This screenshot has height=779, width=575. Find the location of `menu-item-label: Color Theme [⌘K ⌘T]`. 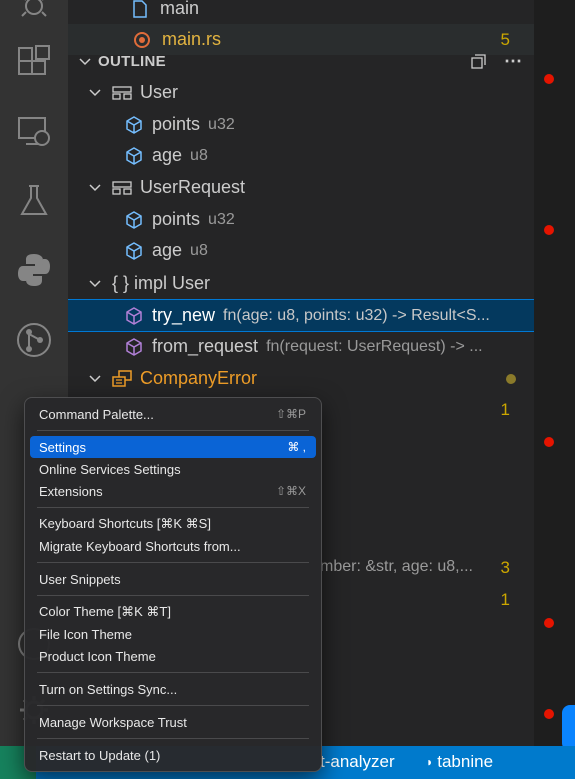

menu-item-label: Color Theme [⌘K ⌘T] is located at coordinates (105, 611).